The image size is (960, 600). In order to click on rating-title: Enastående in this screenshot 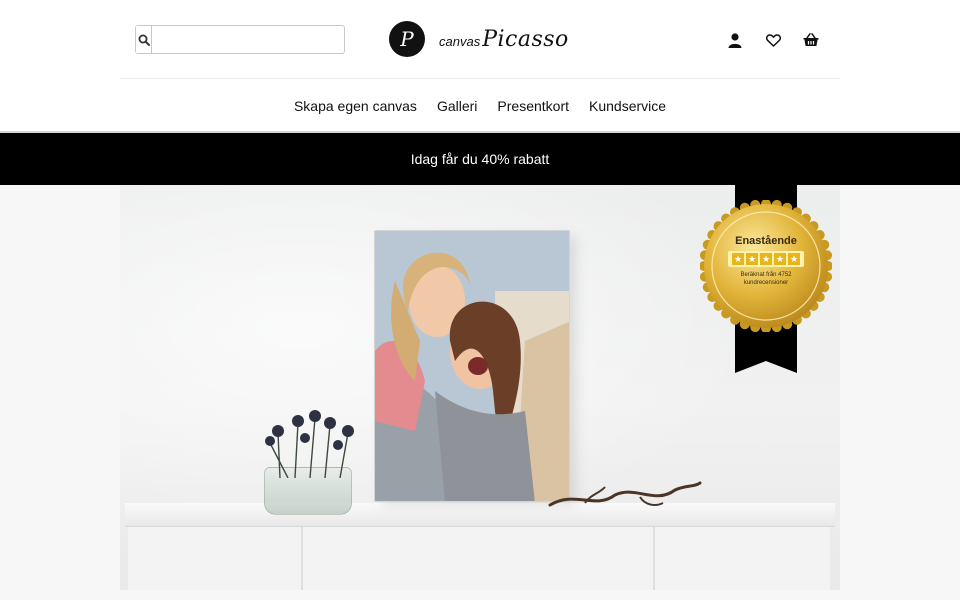, I will do `click(766, 241)`.